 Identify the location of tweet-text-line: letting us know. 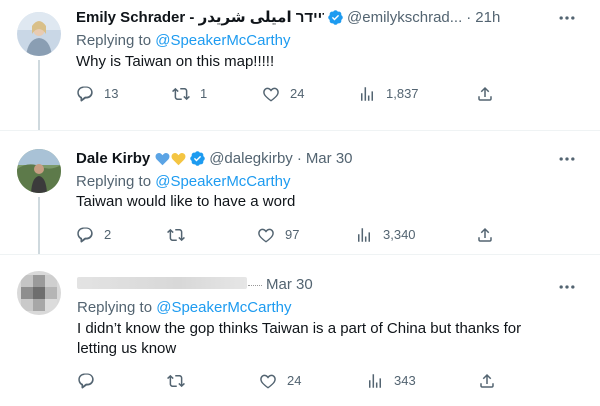
(127, 348).